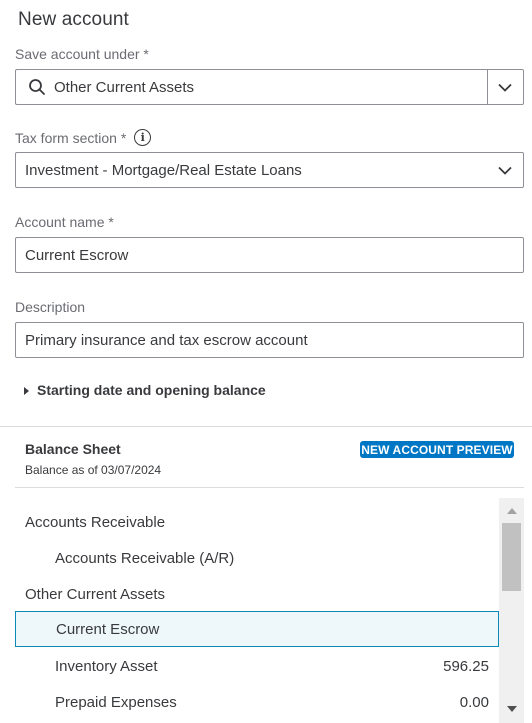 This screenshot has width=532, height=723. Describe the element at coordinates (257, 594) in the screenshot. I see `list-item-category: Other Current Assets` at that location.